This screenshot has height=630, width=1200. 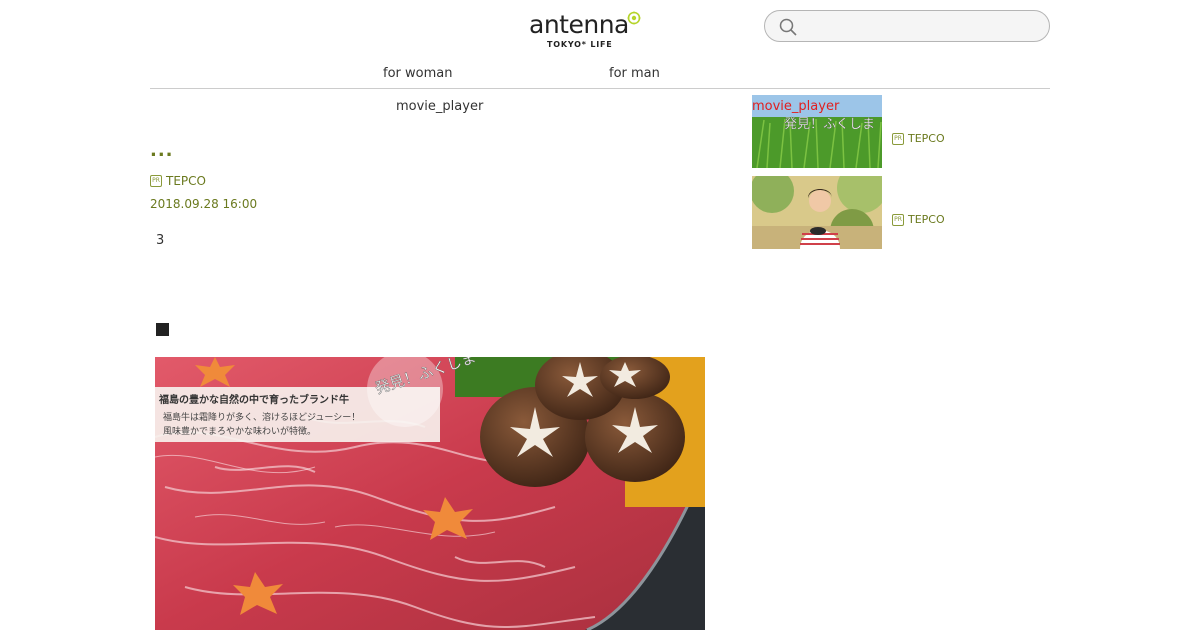 What do you see at coordinates (829, 124) in the screenshot?
I see `thumb-stamp-text: 発見！ふくしま` at bounding box center [829, 124].